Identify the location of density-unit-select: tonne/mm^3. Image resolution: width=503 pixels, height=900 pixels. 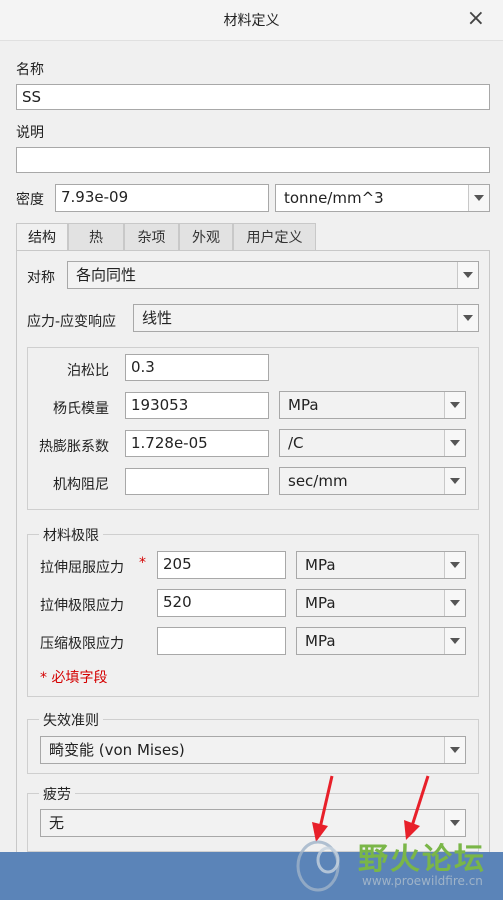
(382, 198).